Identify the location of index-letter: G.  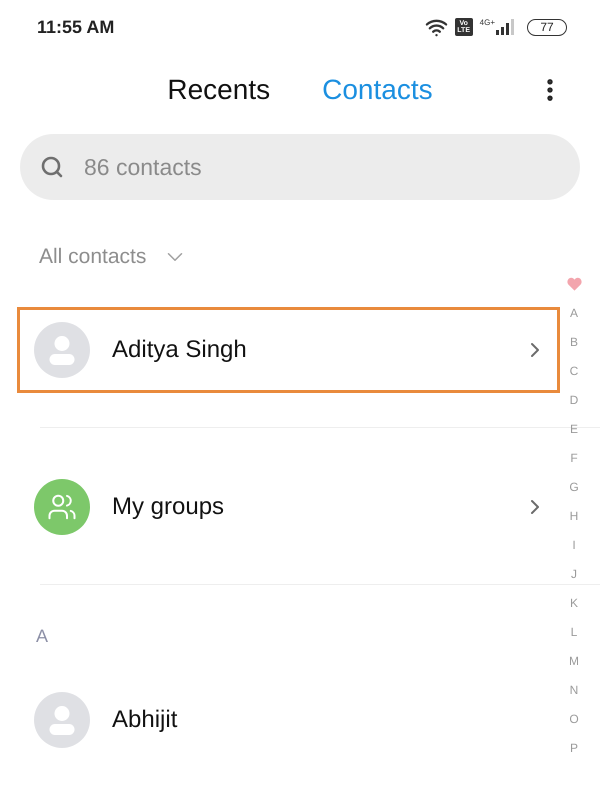
(574, 486).